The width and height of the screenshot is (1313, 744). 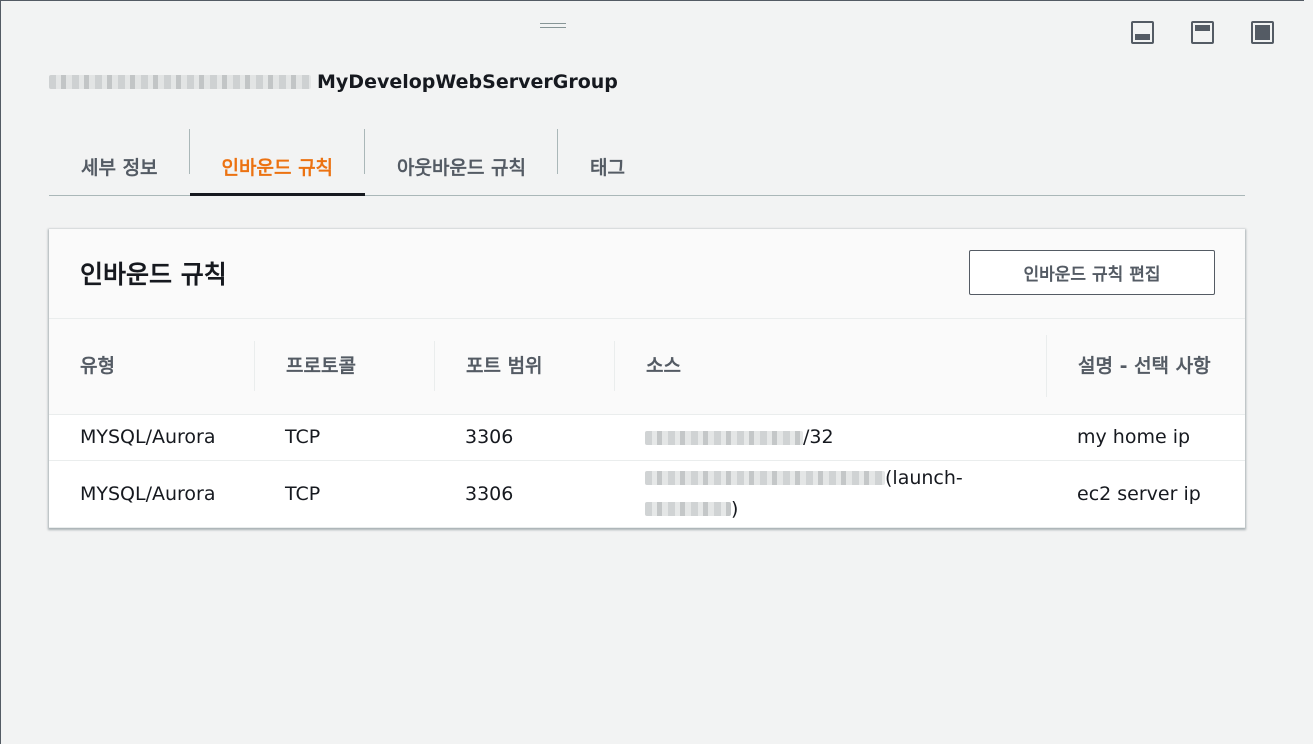 I want to click on column-header-protocol: 프로토콜, so click(x=344, y=366).